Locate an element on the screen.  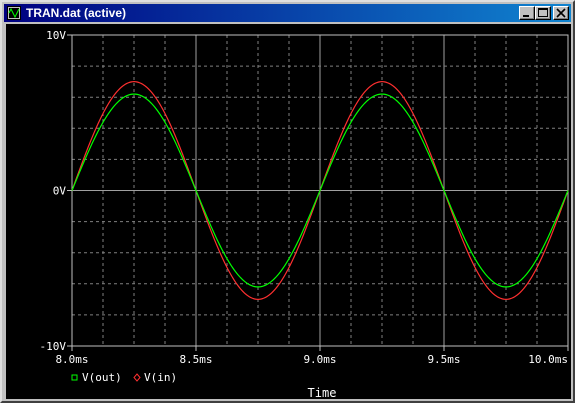
legend-square-icon is located at coordinates (74, 377).